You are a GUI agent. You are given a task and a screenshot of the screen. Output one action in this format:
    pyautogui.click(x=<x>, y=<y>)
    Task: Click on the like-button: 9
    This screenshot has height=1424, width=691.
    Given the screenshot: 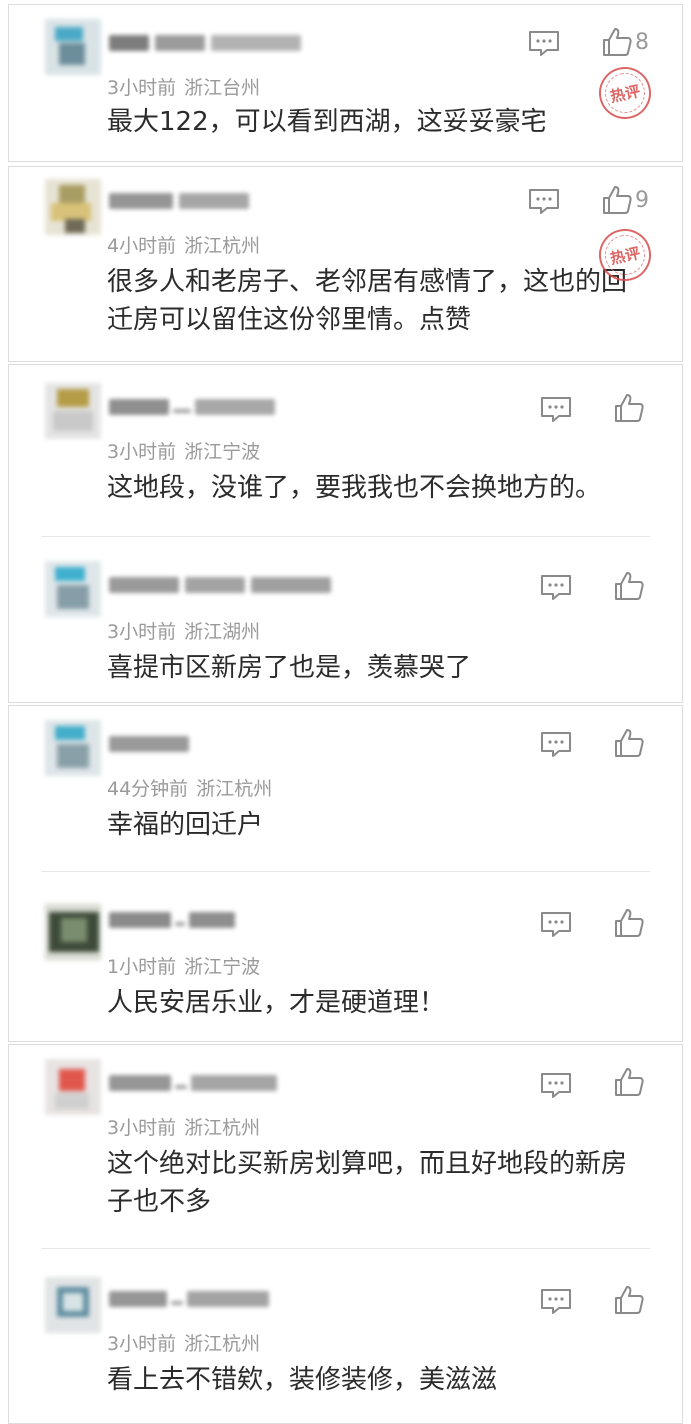 What is the action you would take?
    pyautogui.click(x=625, y=200)
    